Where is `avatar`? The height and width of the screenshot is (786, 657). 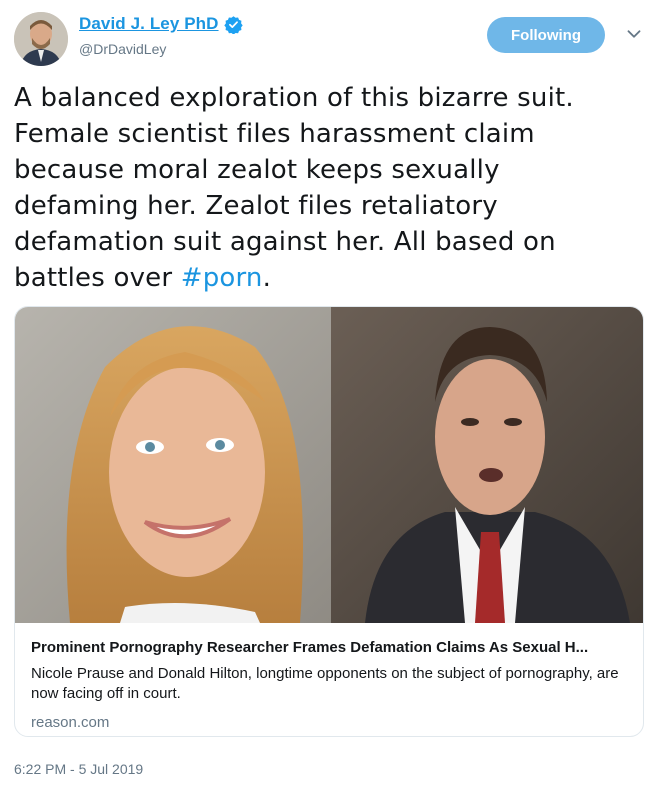 avatar is located at coordinates (41, 39).